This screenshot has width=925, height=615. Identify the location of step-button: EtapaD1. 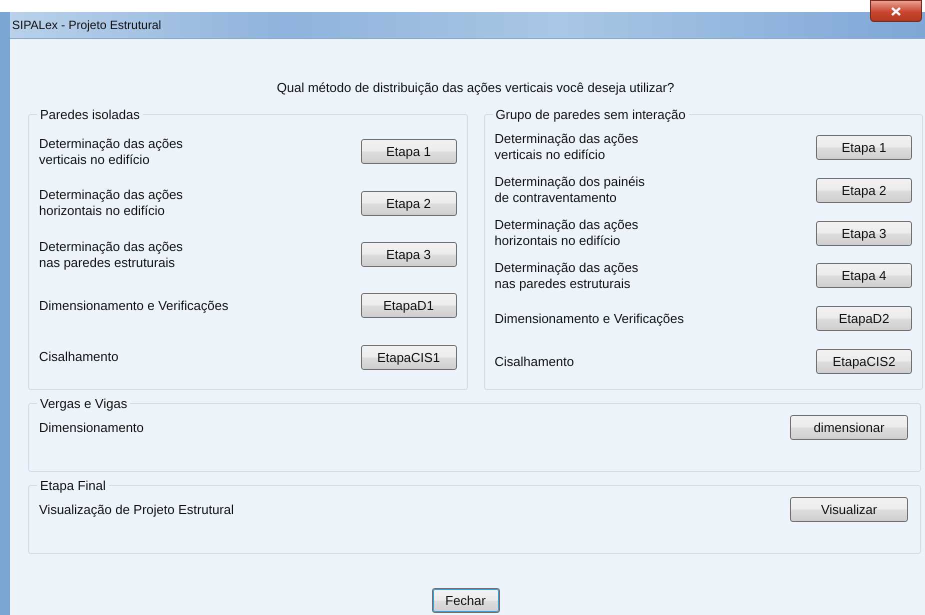
(408, 305).